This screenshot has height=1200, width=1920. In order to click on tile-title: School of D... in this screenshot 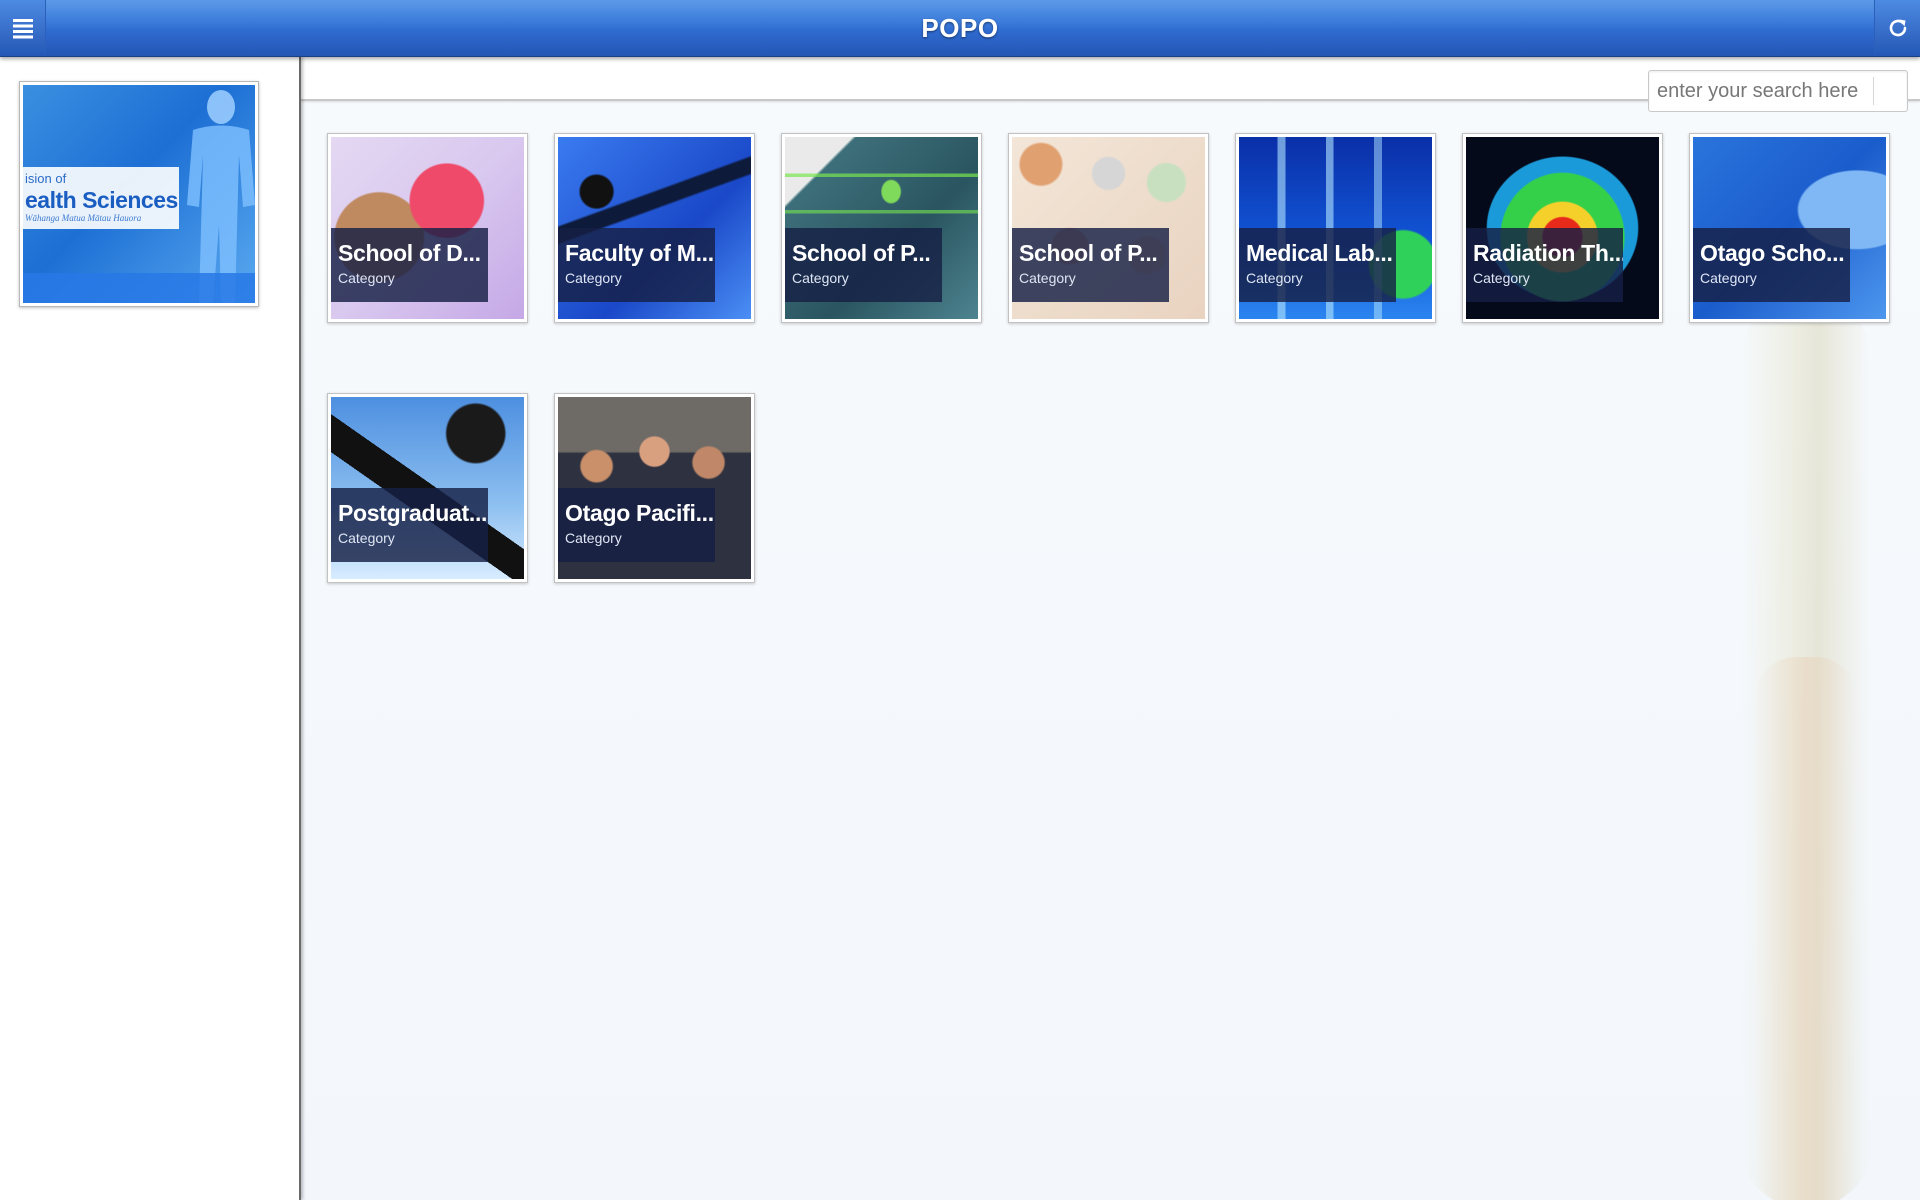, I will do `click(409, 253)`.